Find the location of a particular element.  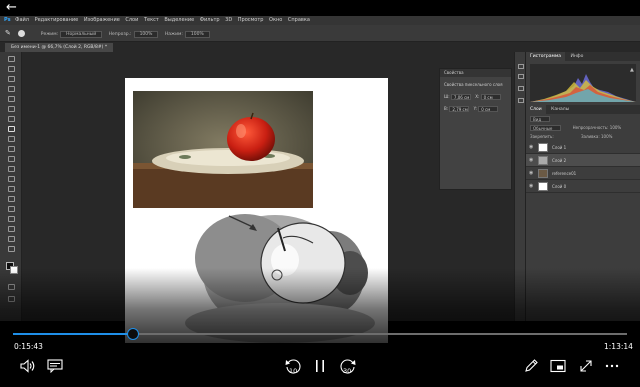

healing-tool-icon is located at coordinates (11, 119).